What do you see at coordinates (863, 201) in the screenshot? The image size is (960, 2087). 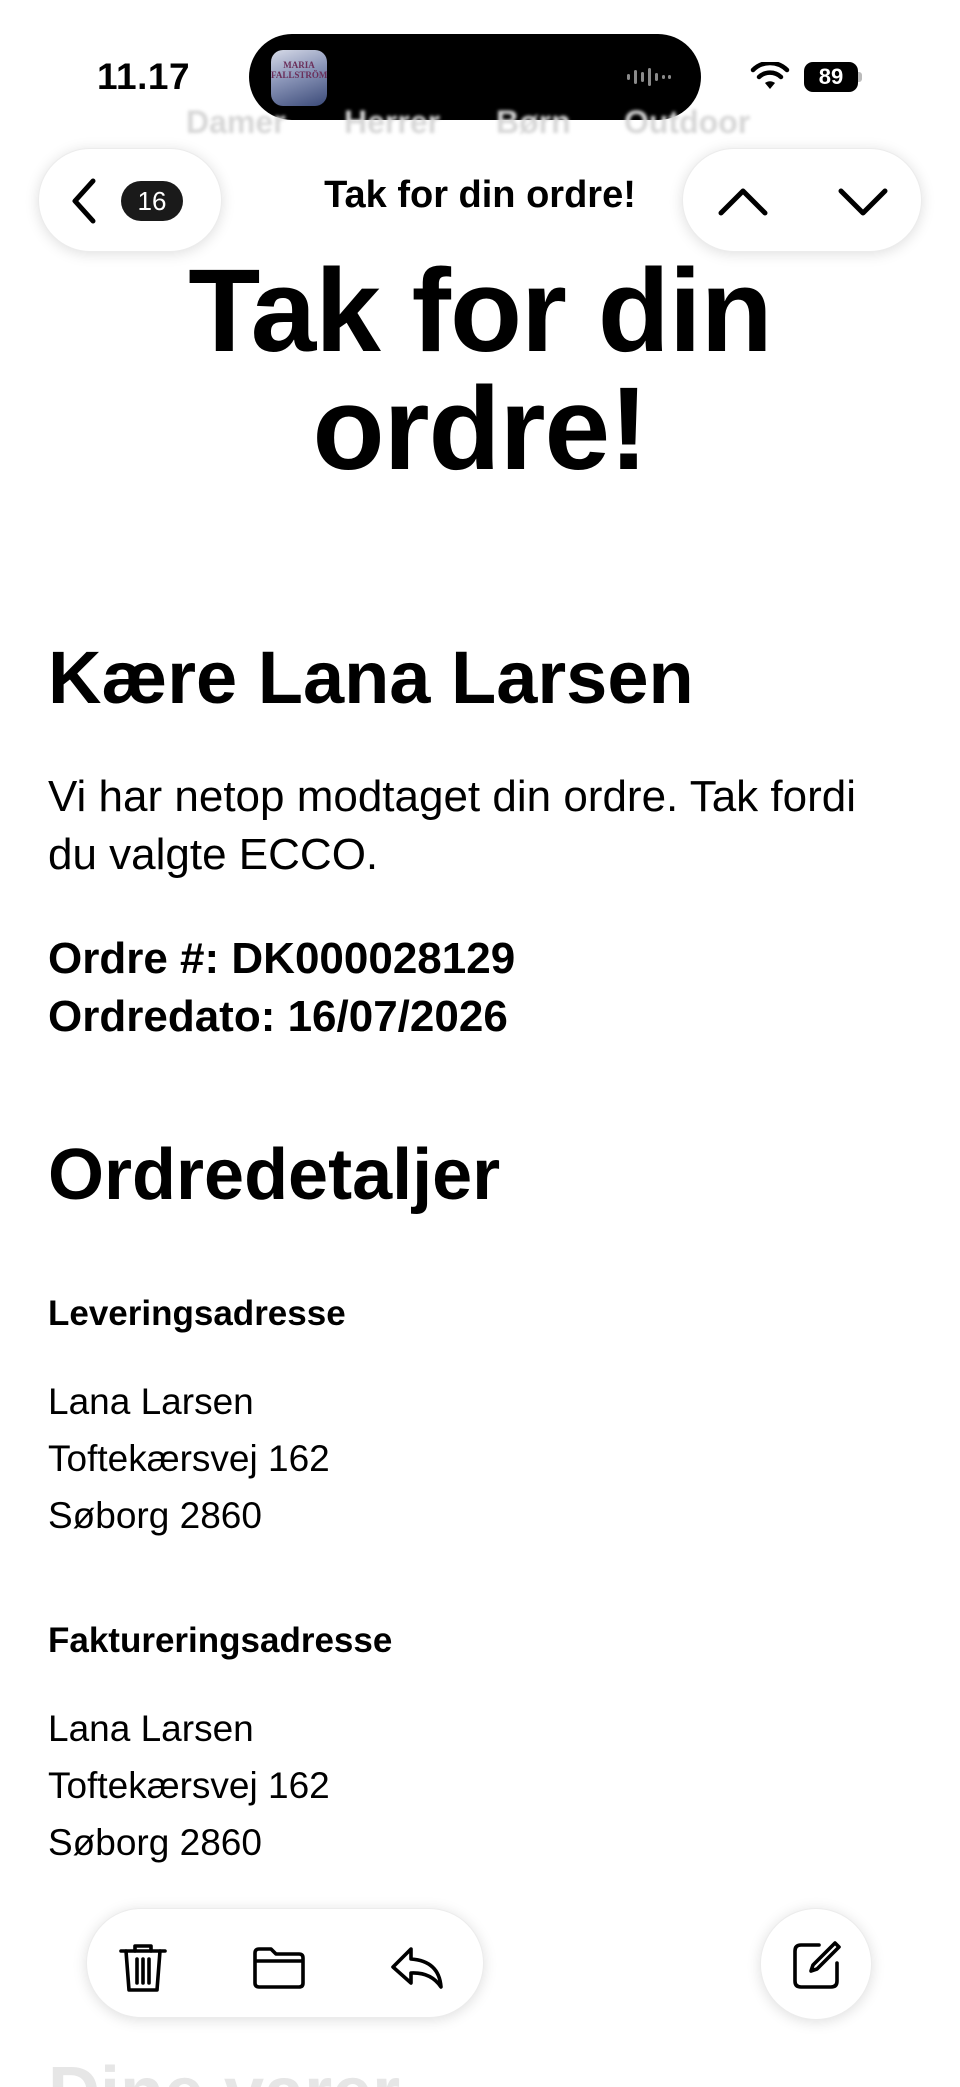 I see `chevron-down-icon` at bounding box center [863, 201].